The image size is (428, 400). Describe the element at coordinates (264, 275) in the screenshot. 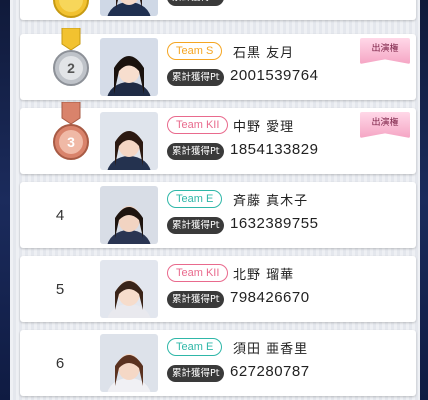

I see `member-name: 北野 瑠華` at that location.